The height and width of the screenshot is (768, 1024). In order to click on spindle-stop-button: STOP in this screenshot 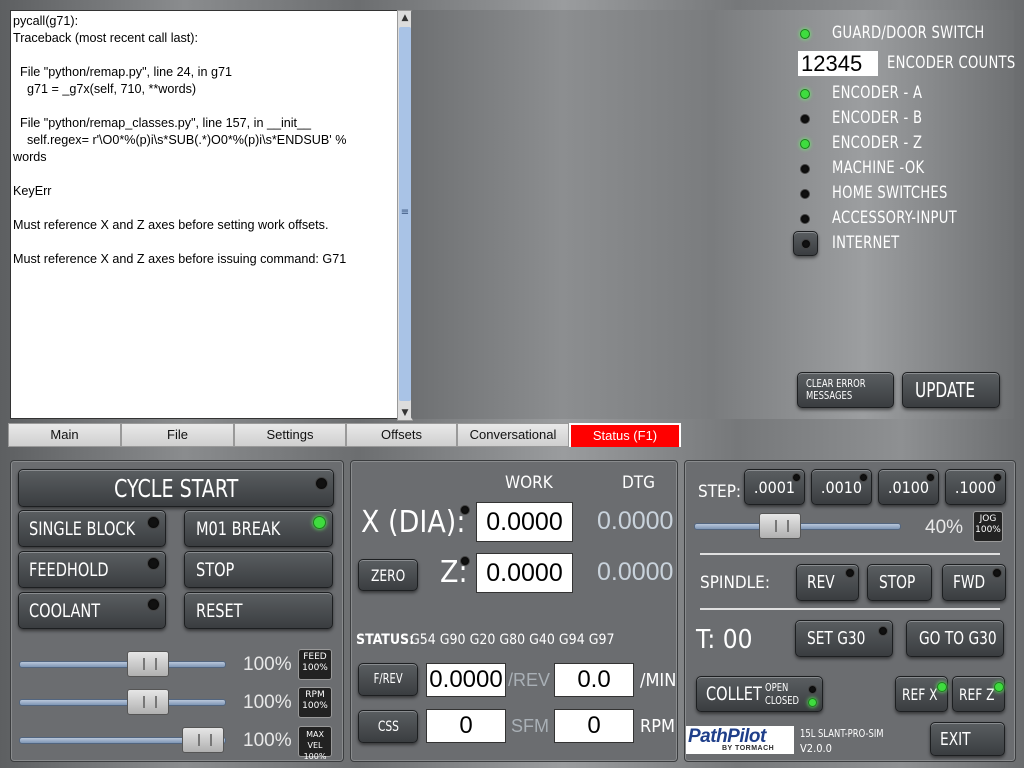, I will do `click(899, 582)`.